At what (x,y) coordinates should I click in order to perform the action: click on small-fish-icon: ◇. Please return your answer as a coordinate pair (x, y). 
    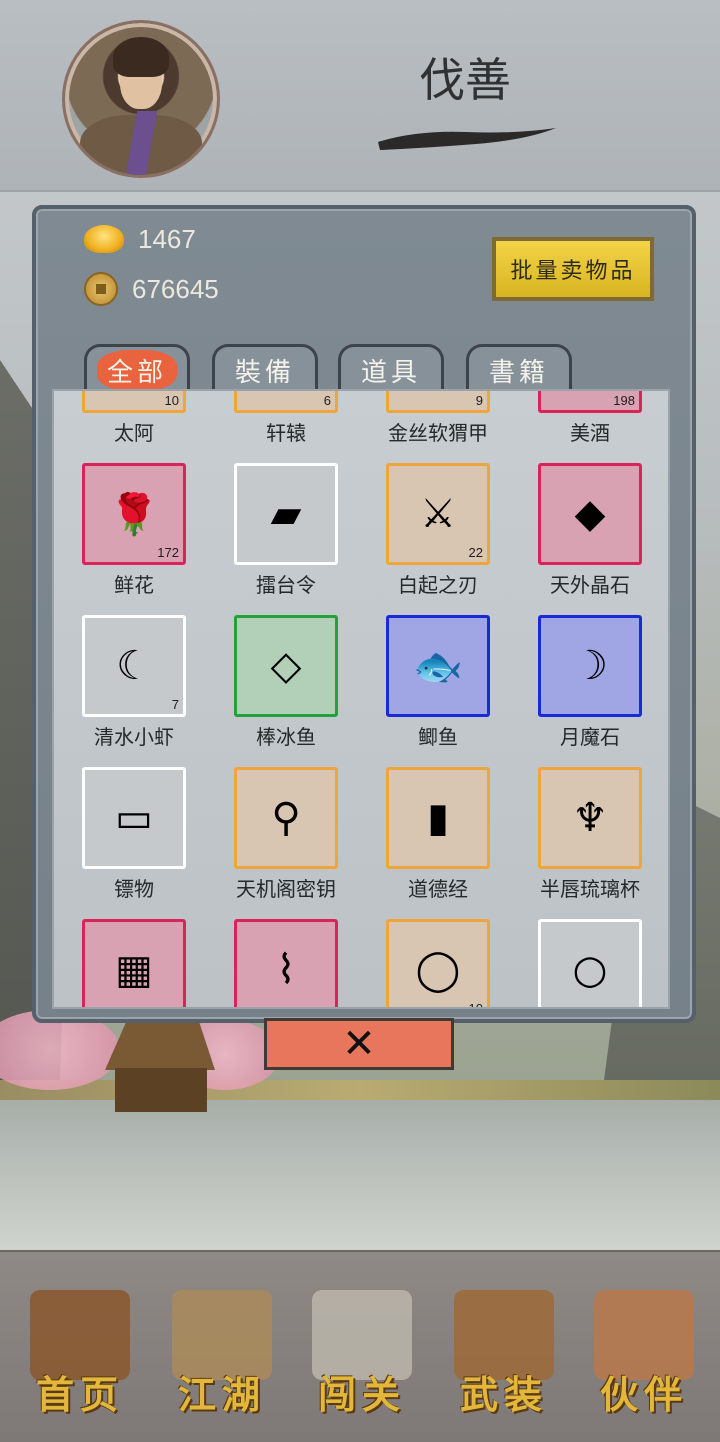
    Looking at the image, I should click on (286, 666).